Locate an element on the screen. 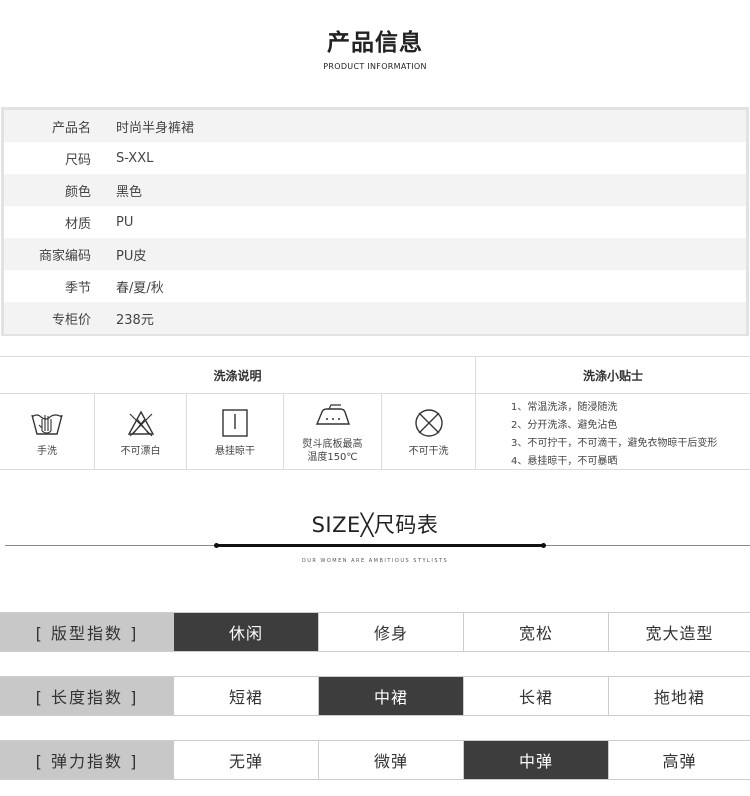  index-option: 宽松 is located at coordinates (536, 632).